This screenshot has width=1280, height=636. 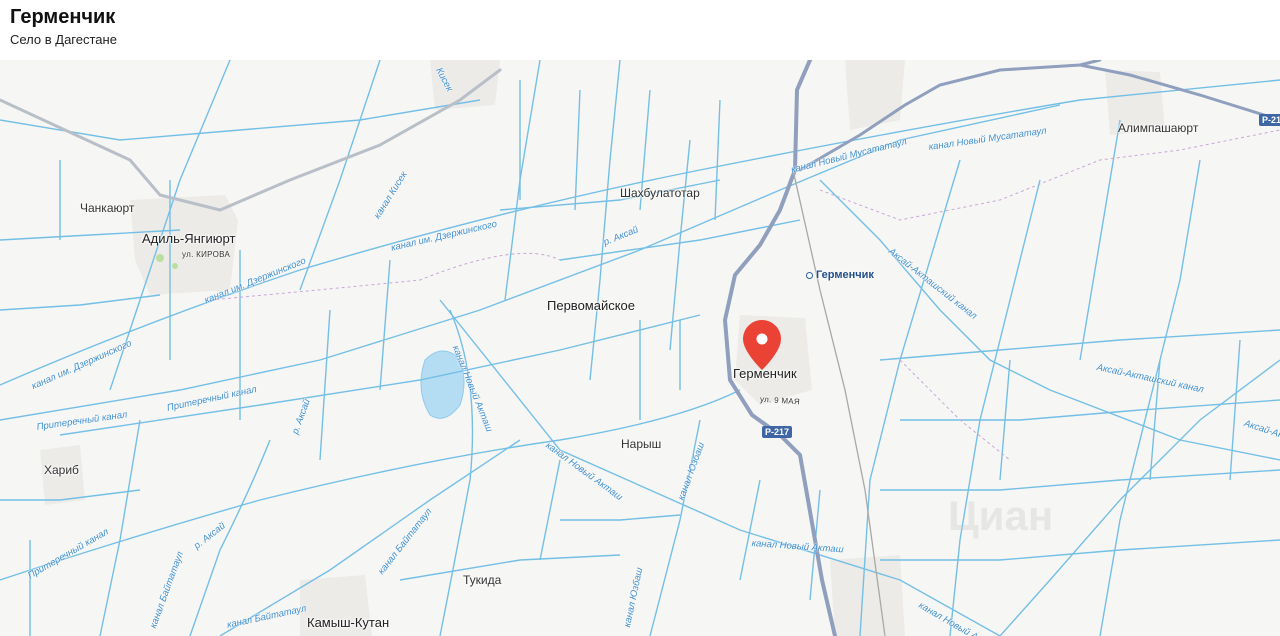 What do you see at coordinates (1001, 515) in the screenshot?
I see `watermark: Циан` at bounding box center [1001, 515].